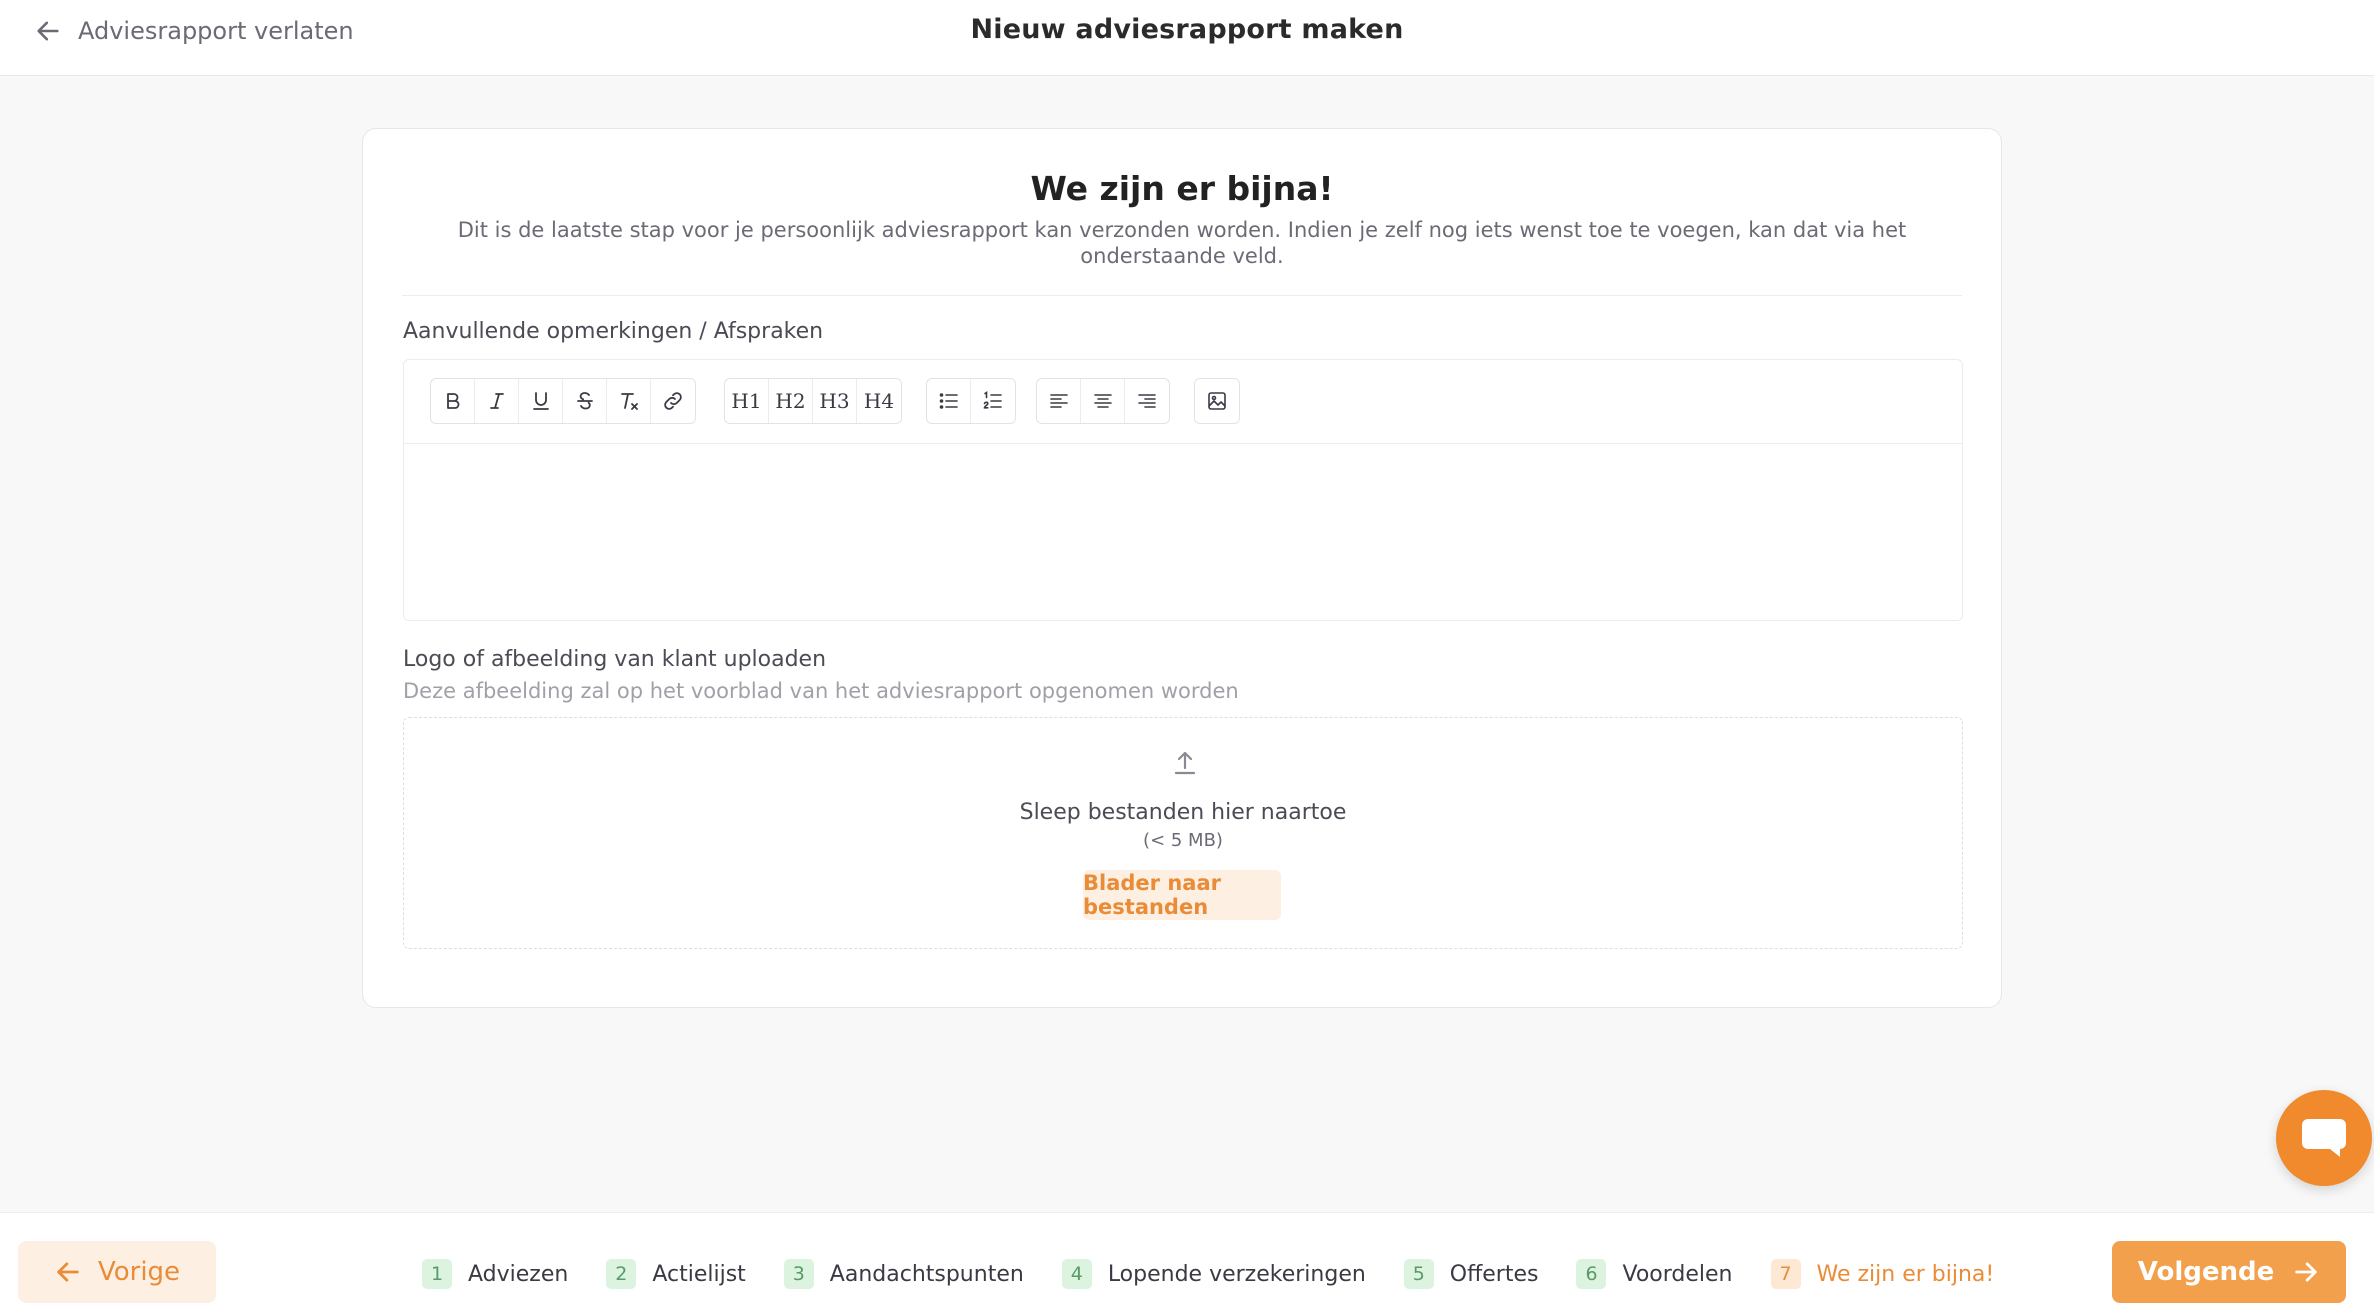 Image resolution: width=2374 pixels, height=1306 pixels. I want to click on step-lopende-verzekeringen: 4 Lopende verzekeringen, so click(1213, 1274).